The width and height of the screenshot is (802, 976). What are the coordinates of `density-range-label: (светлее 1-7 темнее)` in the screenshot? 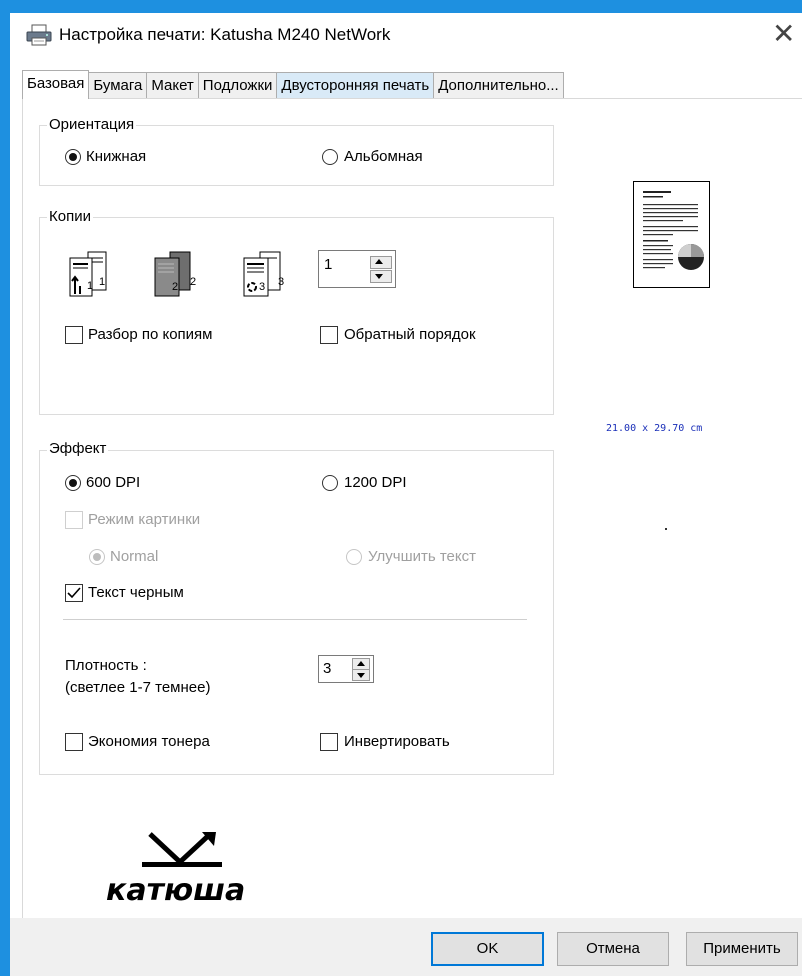 It's located at (138, 687).